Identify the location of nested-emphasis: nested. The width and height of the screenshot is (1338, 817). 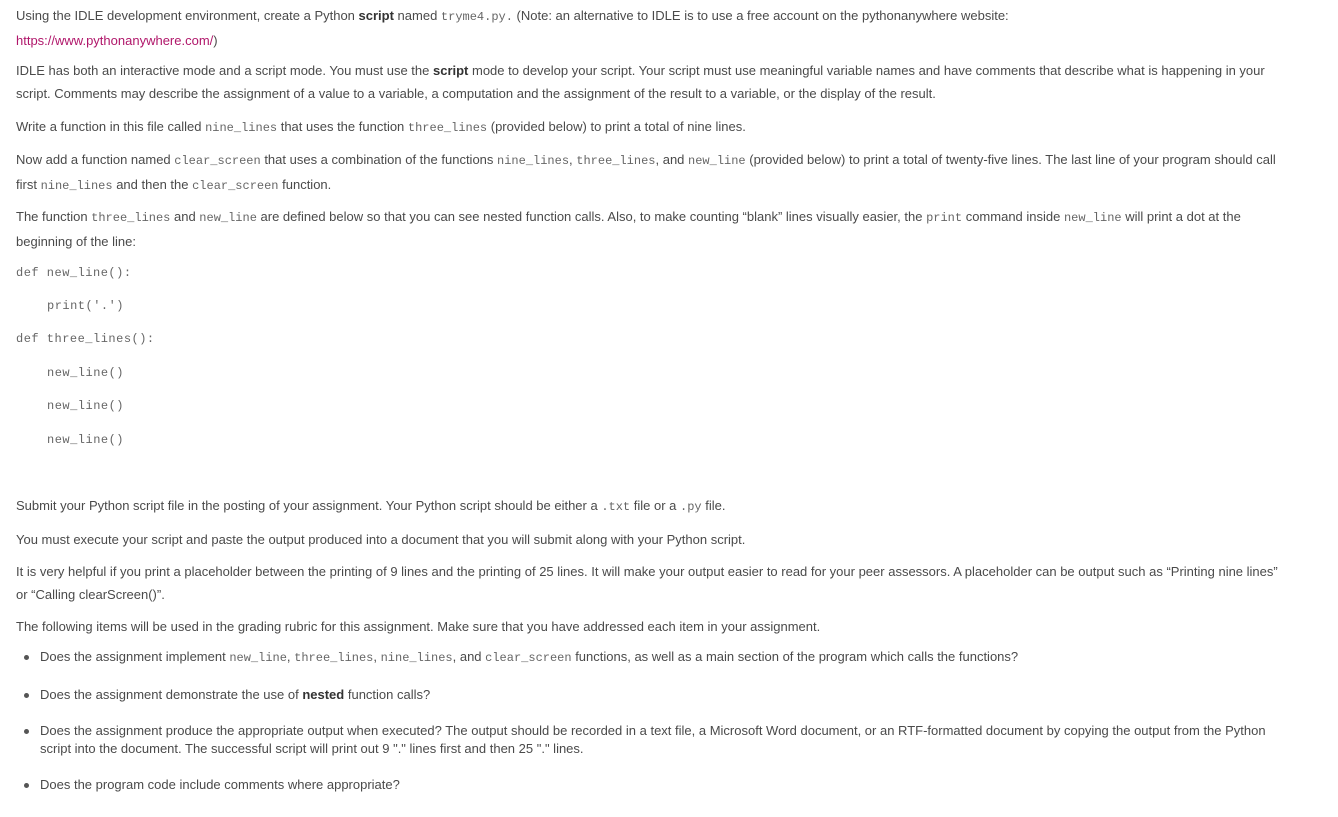
(323, 694).